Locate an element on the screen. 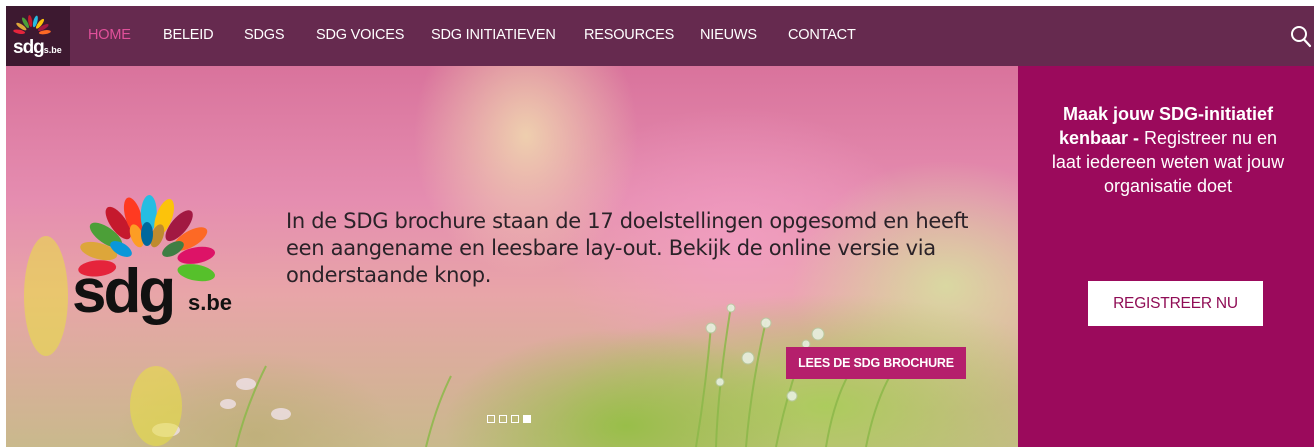 The height and width of the screenshot is (447, 1314). slider-pagination is located at coordinates (509, 419).